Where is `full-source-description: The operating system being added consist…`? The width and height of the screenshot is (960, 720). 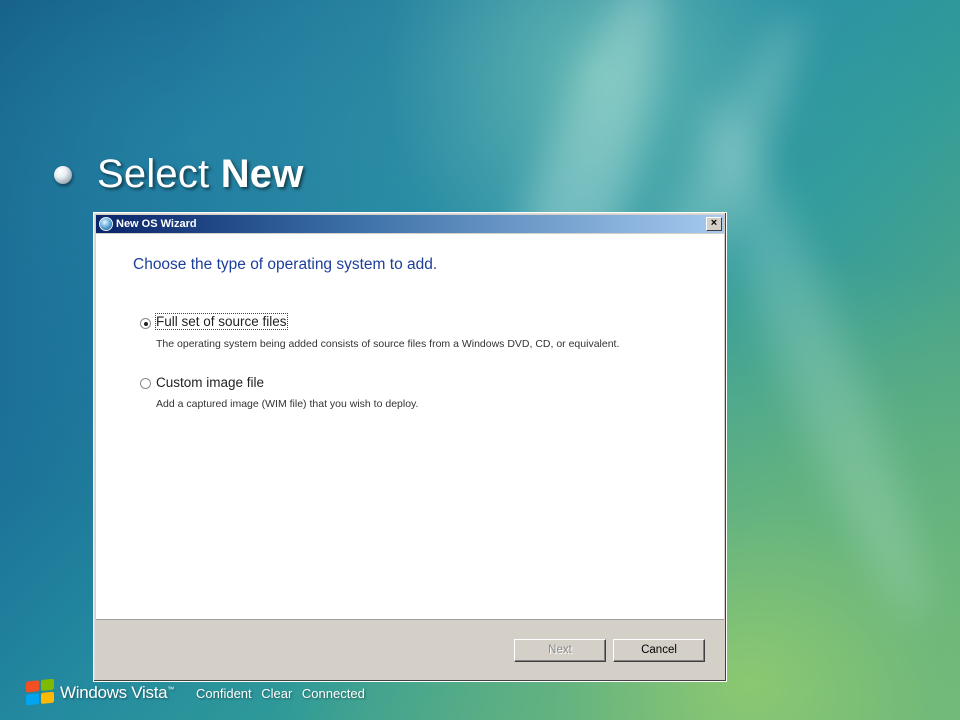 full-source-description: The operating system being added consist… is located at coordinates (388, 344).